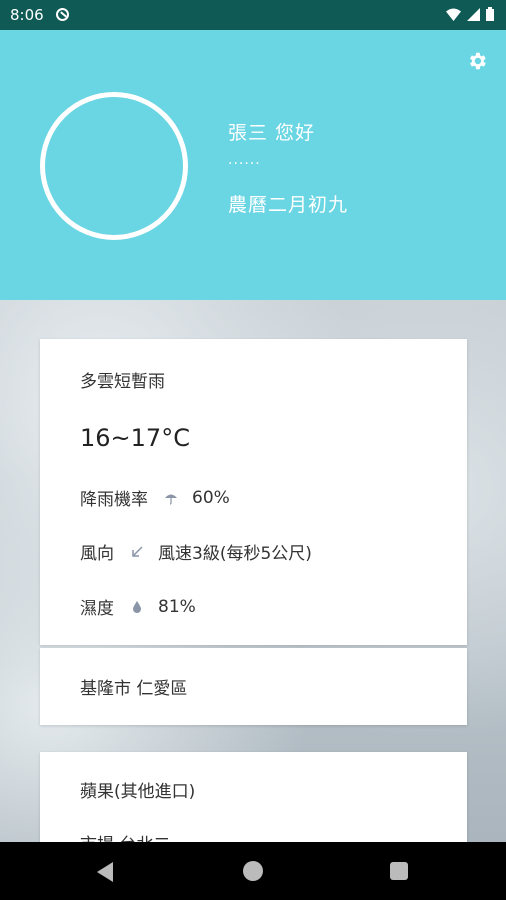 Image resolution: width=506 pixels, height=900 pixels. Describe the element at coordinates (288, 205) in the screenshot. I see `lunar-date: 農曆二月初九` at that location.